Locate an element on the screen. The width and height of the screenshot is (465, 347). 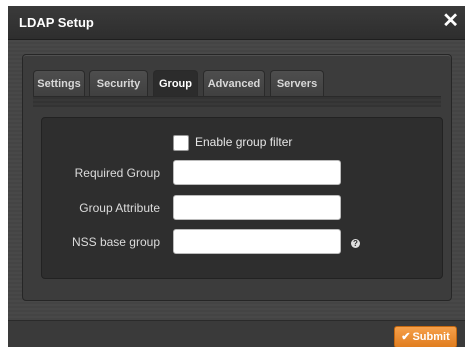
tab-security: Security is located at coordinates (118, 83).